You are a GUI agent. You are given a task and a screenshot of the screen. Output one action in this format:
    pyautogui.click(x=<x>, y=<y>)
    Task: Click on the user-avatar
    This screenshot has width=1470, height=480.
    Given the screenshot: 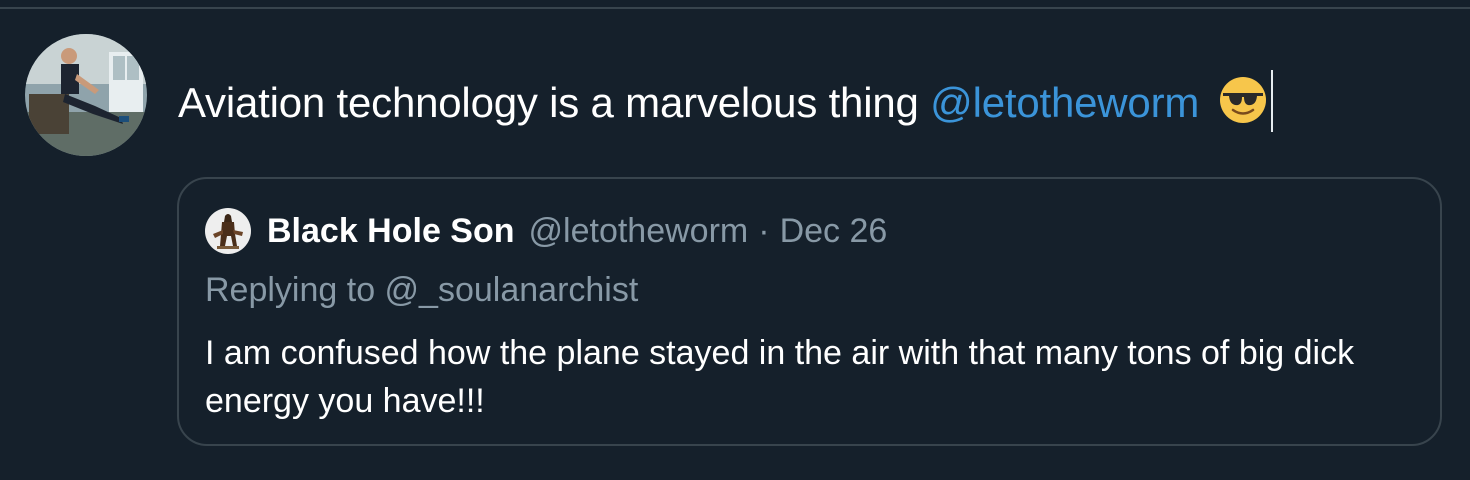 What is the action you would take?
    pyautogui.click(x=86, y=95)
    